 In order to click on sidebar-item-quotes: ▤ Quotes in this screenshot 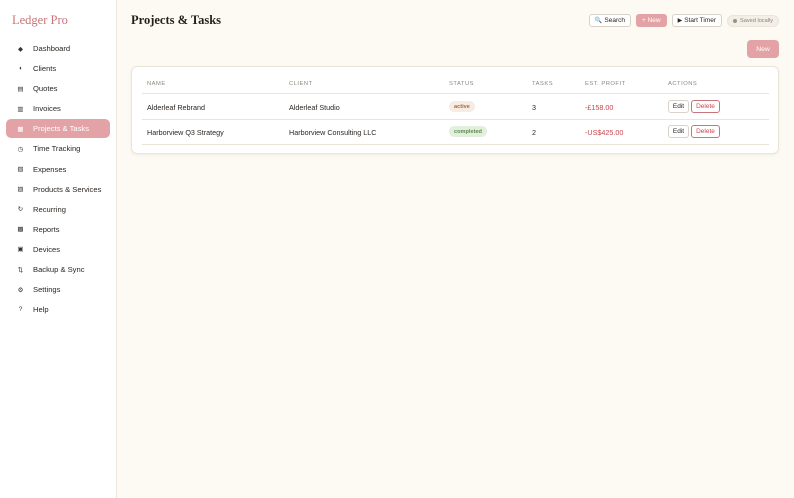, I will do `click(58, 88)`.